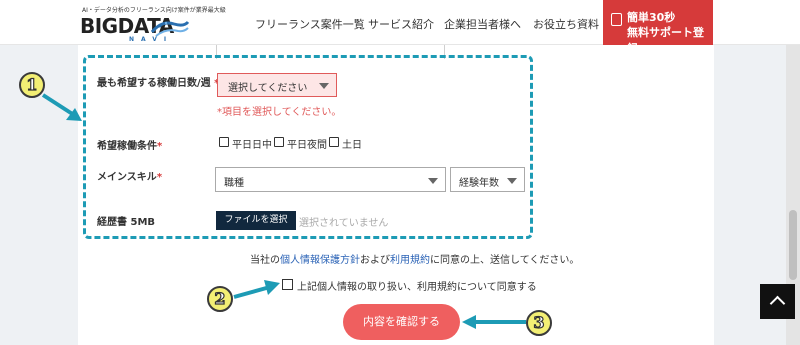  I want to click on nav-for-companies: 企業担当者様へ, so click(482, 24).